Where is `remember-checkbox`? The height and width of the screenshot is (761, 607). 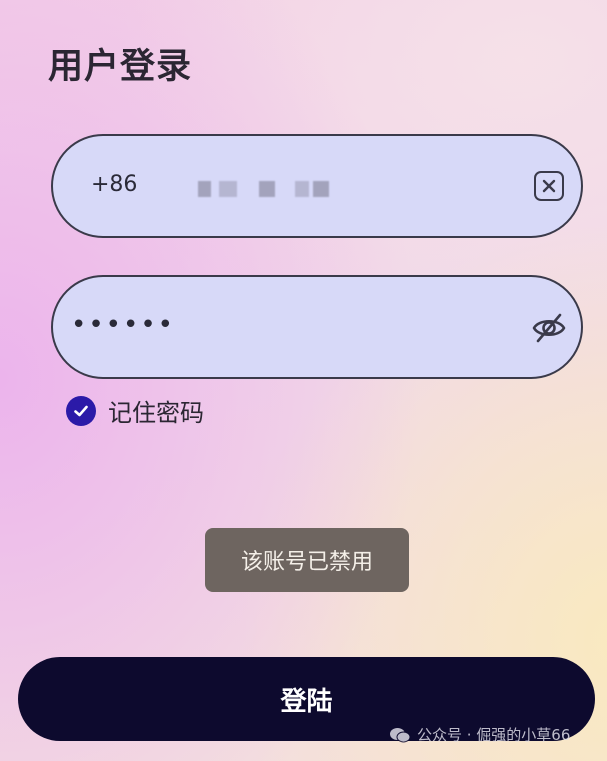 remember-checkbox is located at coordinates (81, 410).